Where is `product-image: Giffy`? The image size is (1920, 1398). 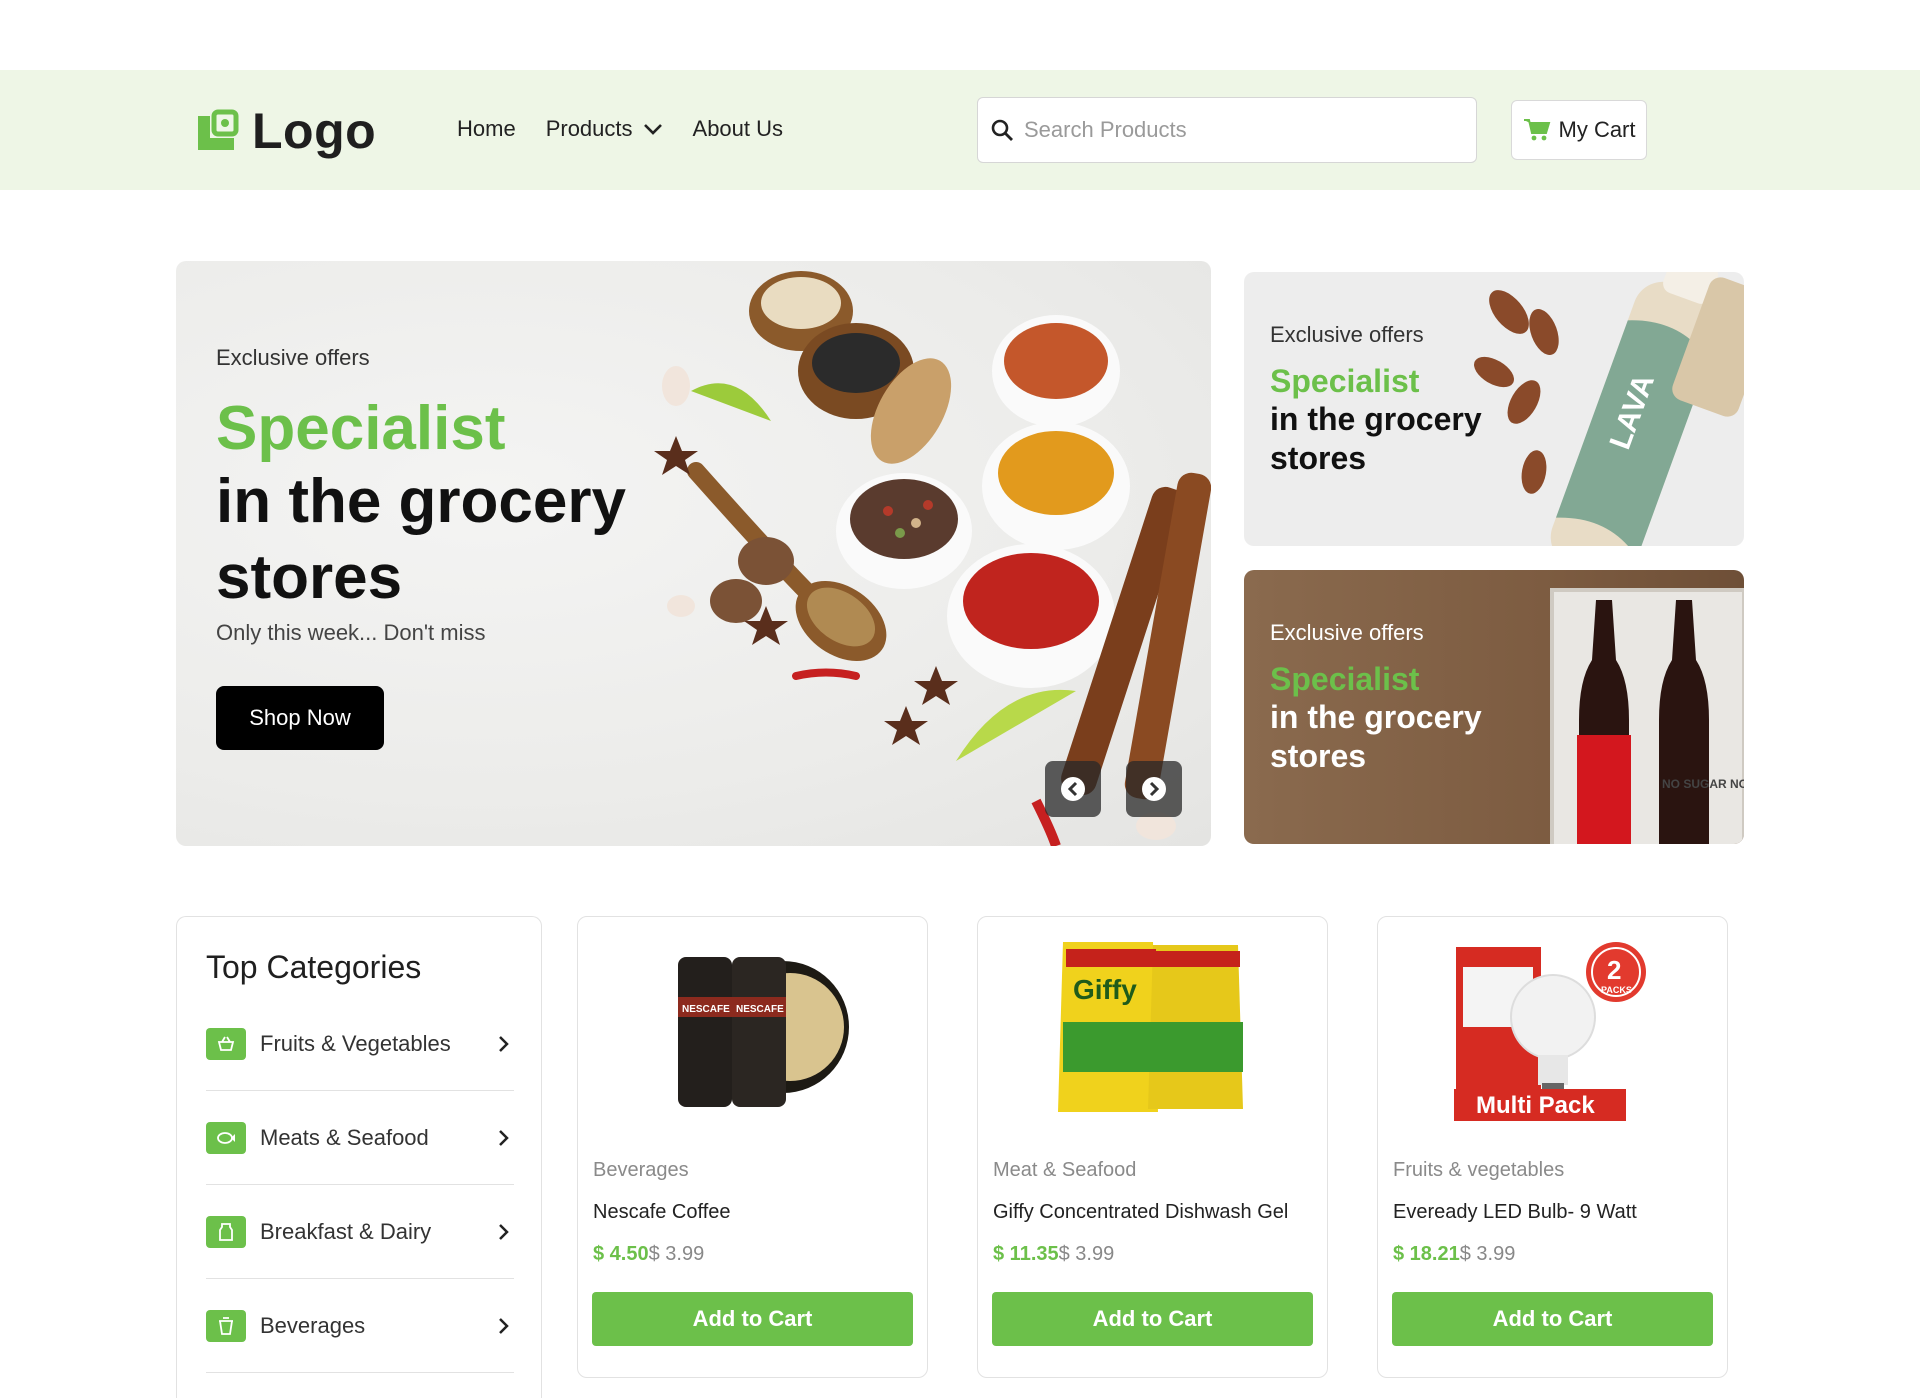
product-image: Giffy is located at coordinates (1150, 1027).